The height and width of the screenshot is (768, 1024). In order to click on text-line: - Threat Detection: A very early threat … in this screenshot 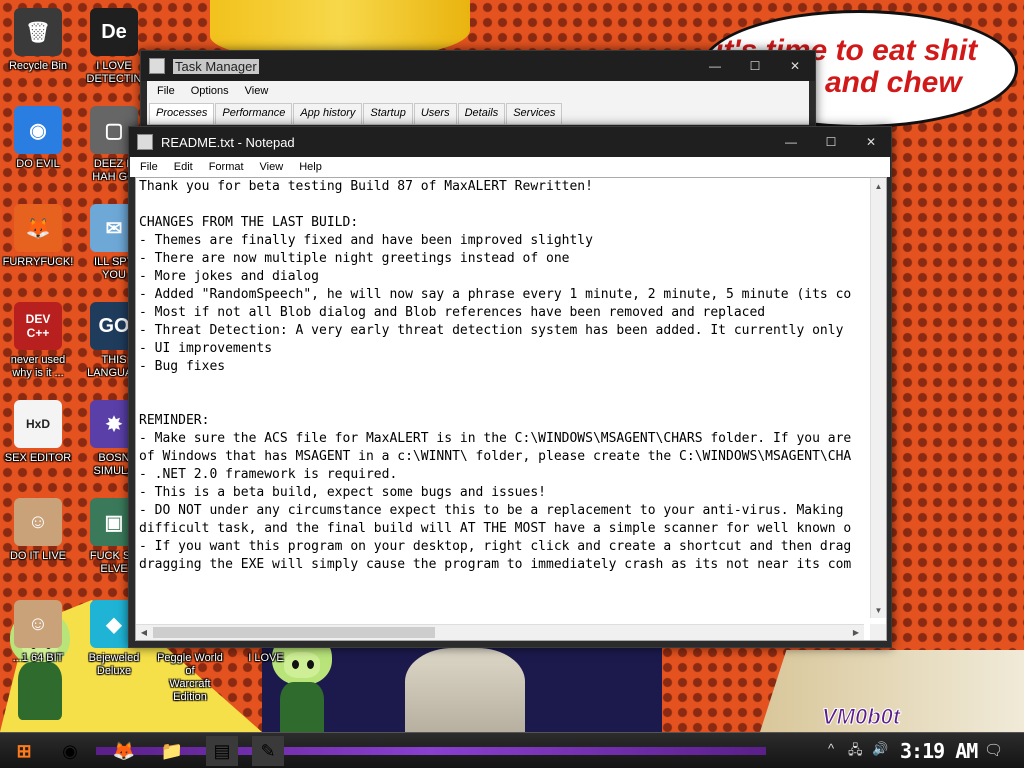, I will do `click(491, 330)`.